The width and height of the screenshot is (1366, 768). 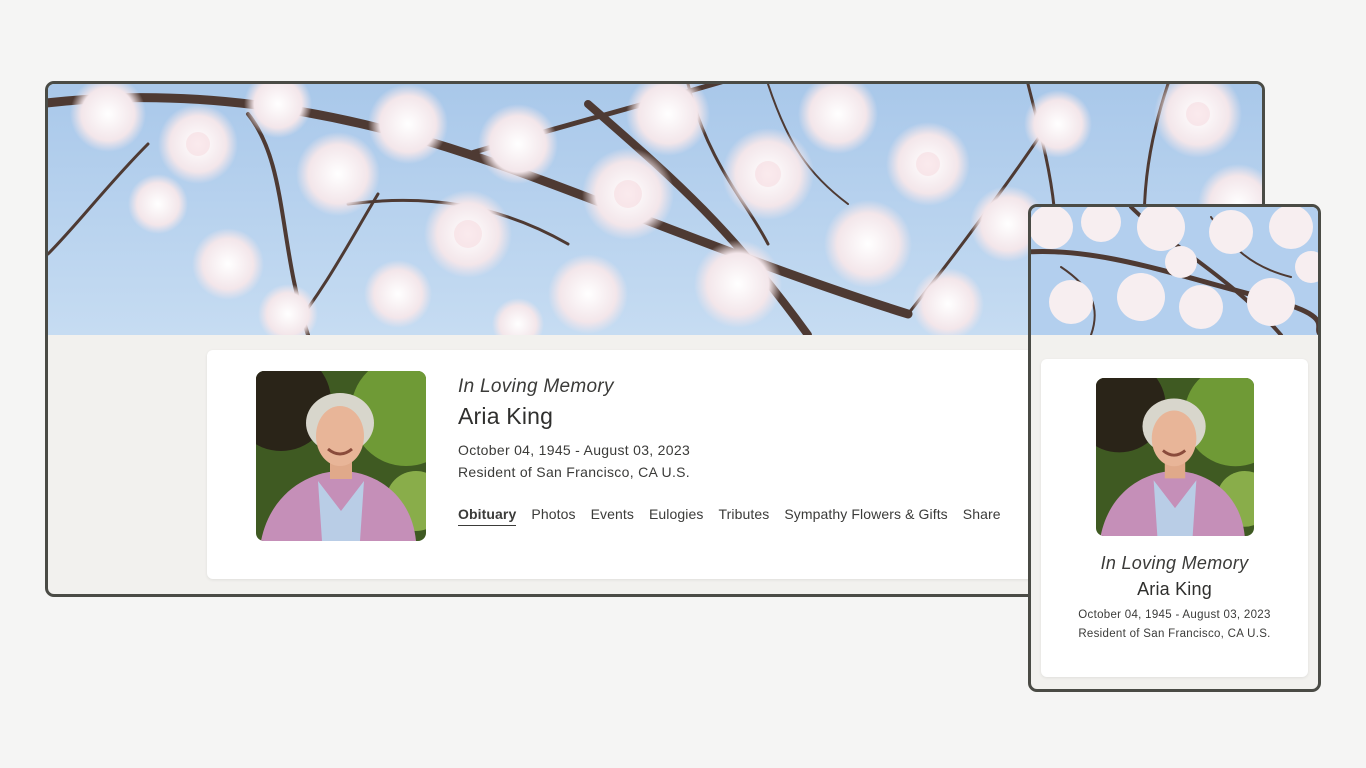 I want to click on life-dates: October 04, 1945 - August 03, 2023, so click(x=574, y=450).